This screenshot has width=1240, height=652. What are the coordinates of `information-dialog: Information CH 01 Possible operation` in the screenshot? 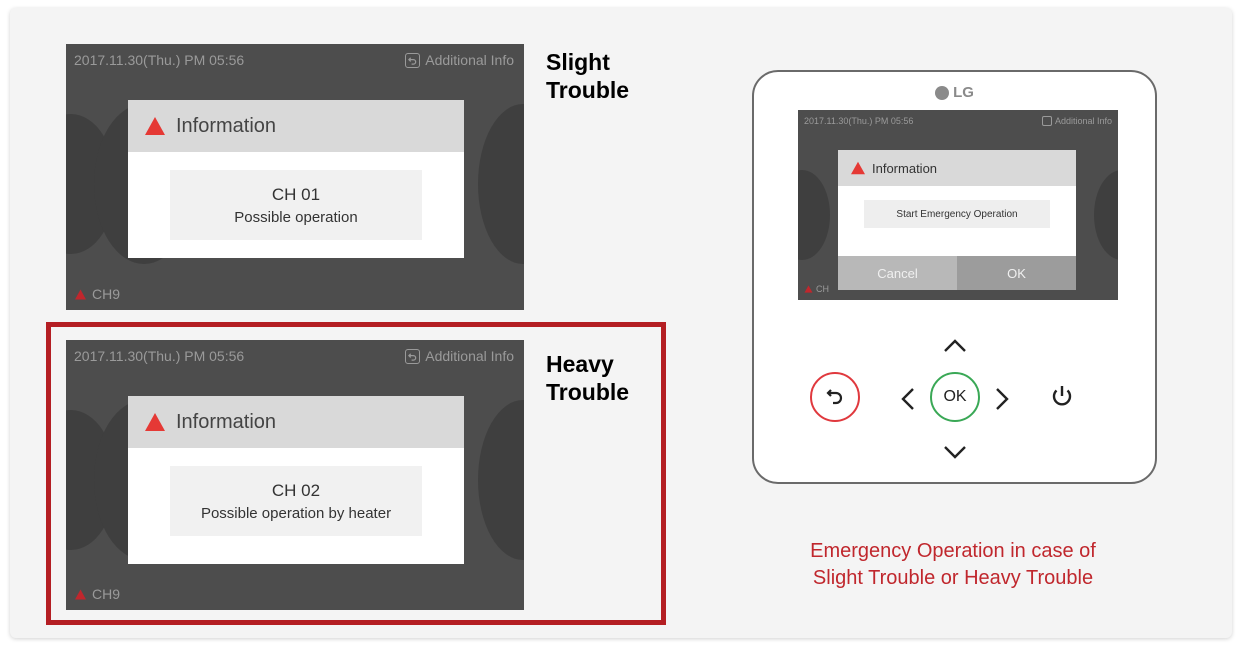 It's located at (296, 179).